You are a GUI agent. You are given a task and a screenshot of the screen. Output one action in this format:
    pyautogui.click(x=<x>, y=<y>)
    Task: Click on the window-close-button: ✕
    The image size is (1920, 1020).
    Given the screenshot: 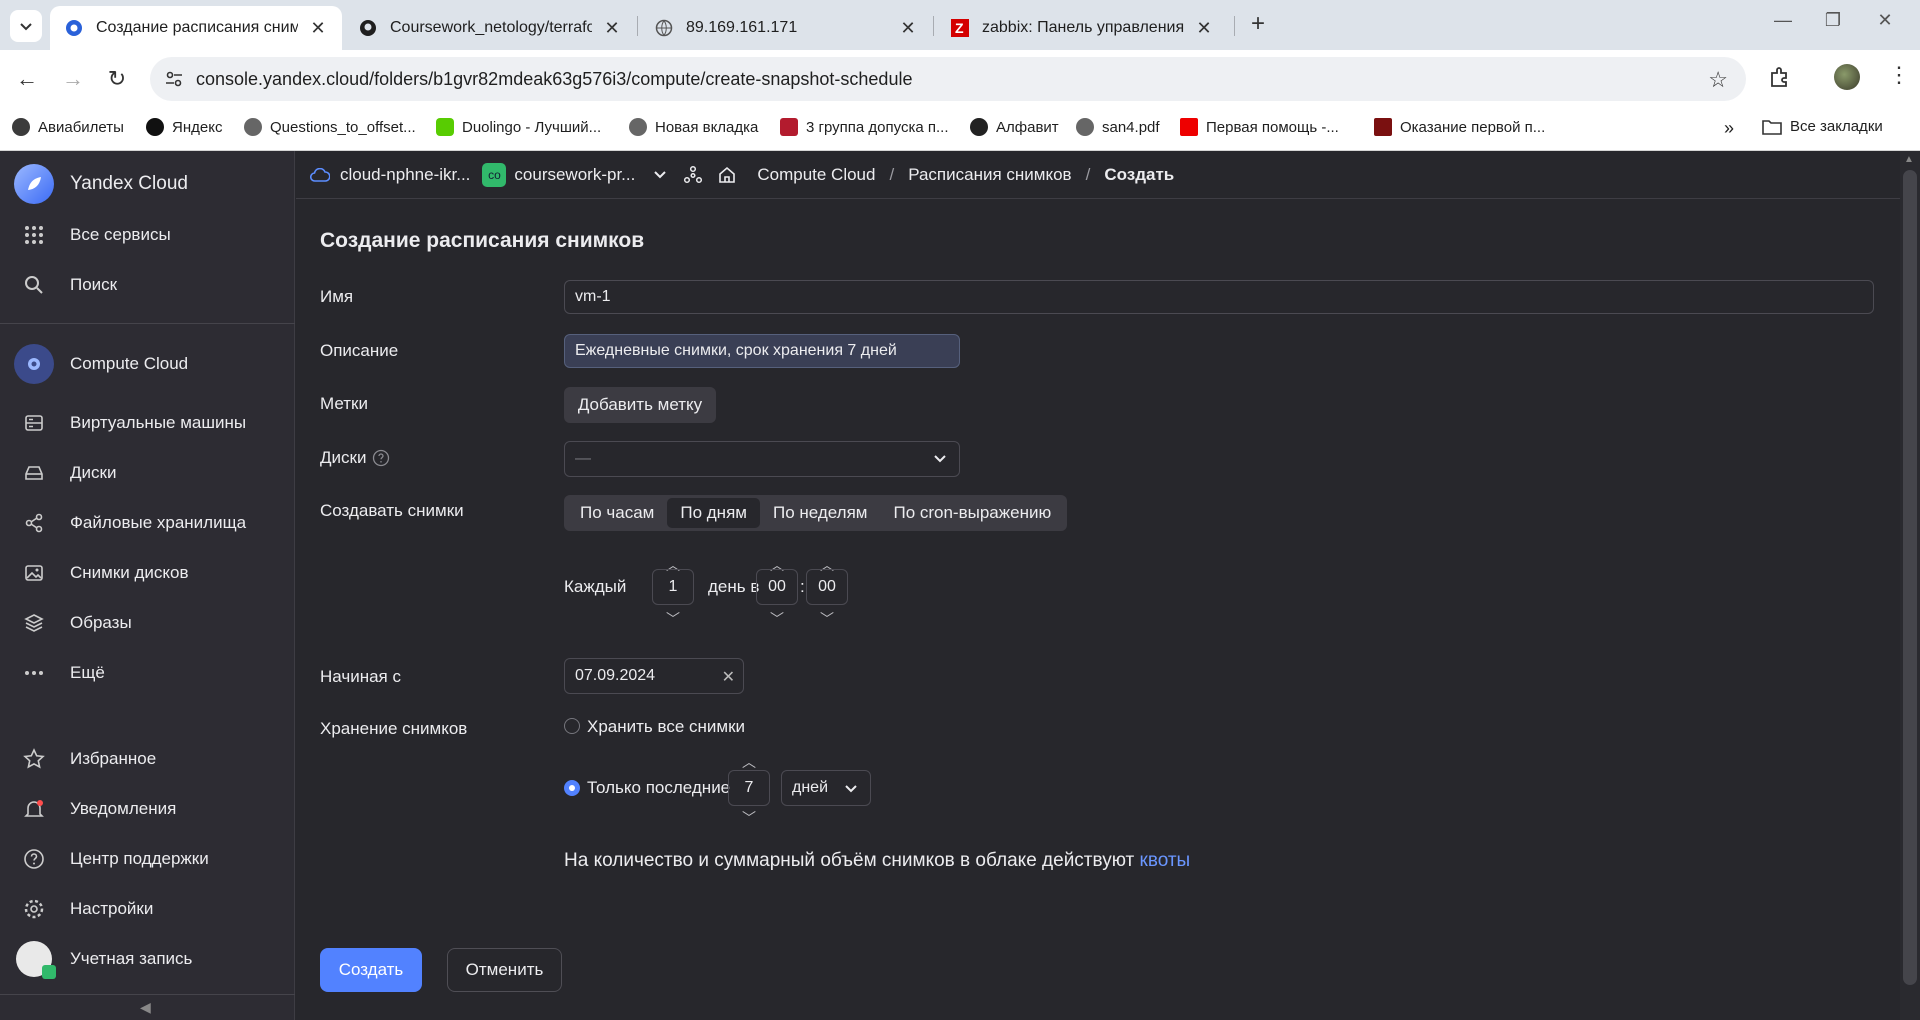 What is the action you would take?
    pyautogui.click(x=1885, y=20)
    